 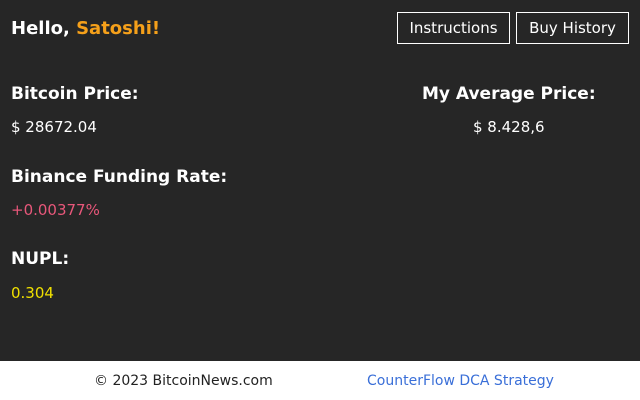 I want to click on bitcoin-price-value: $ 28672.04, so click(x=54, y=127).